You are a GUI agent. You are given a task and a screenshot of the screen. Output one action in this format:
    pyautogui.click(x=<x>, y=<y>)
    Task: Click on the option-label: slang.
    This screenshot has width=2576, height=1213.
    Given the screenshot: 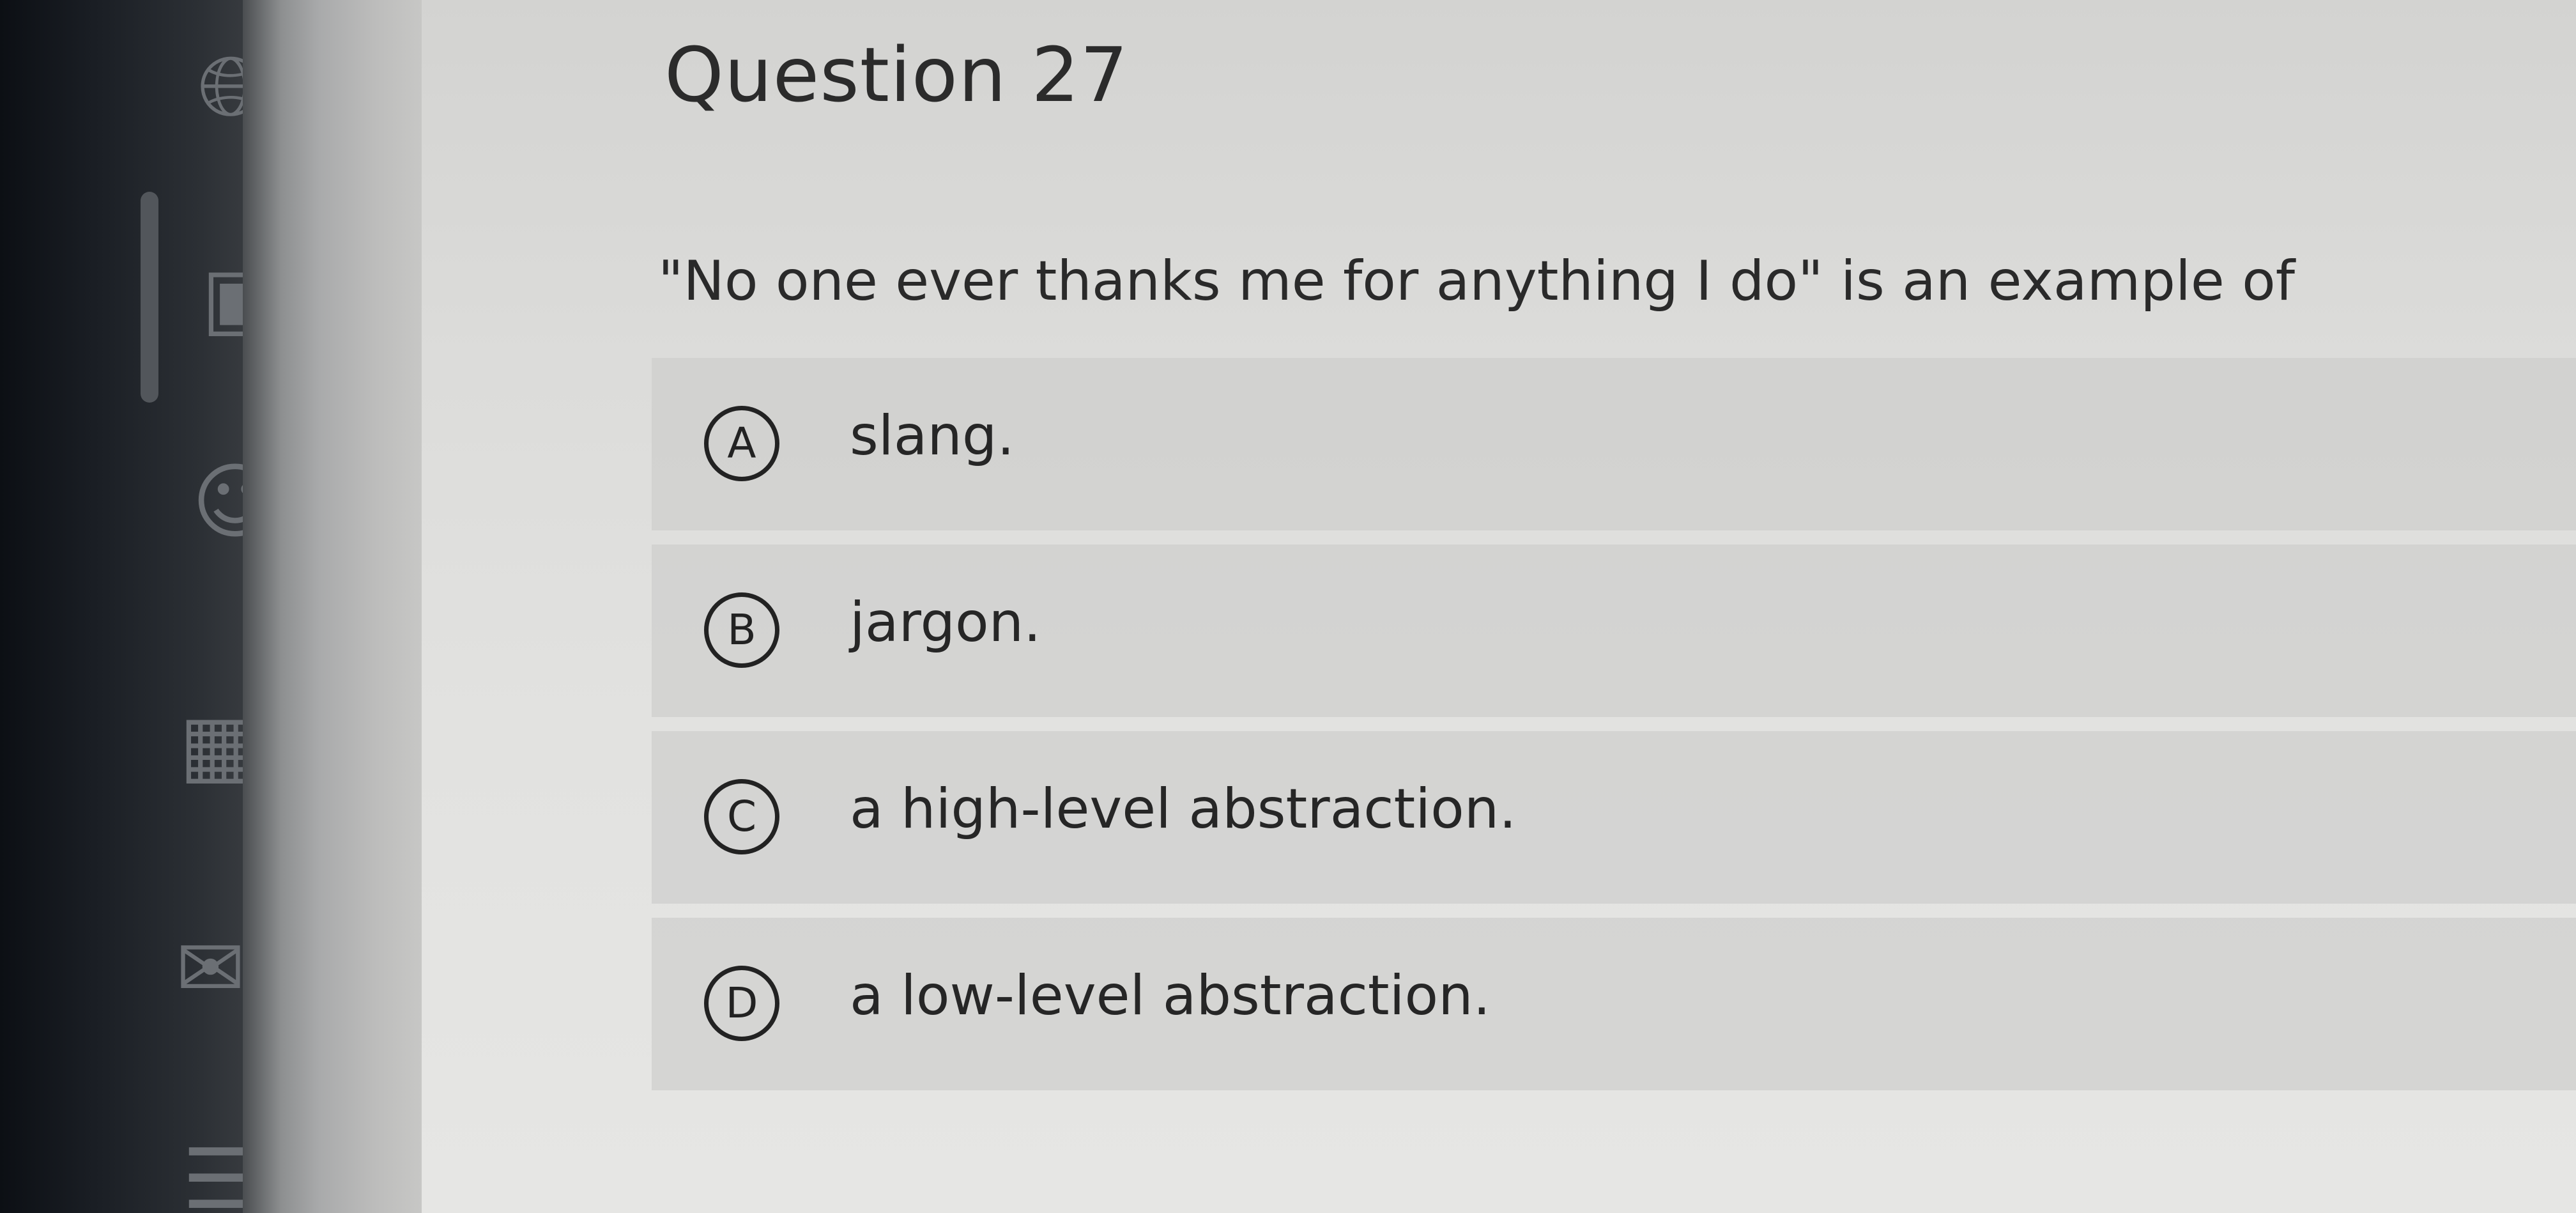 What is the action you would take?
    pyautogui.click(x=932, y=436)
    